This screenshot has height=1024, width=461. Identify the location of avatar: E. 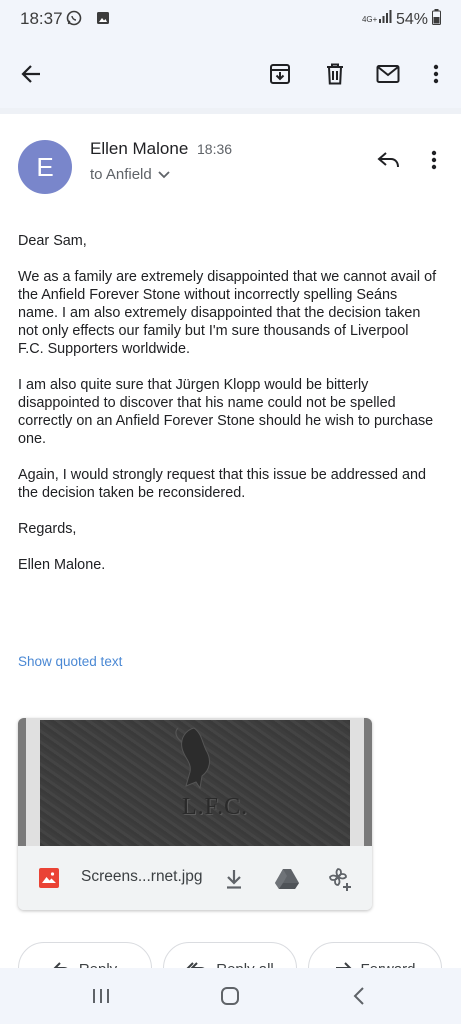
(45, 167).